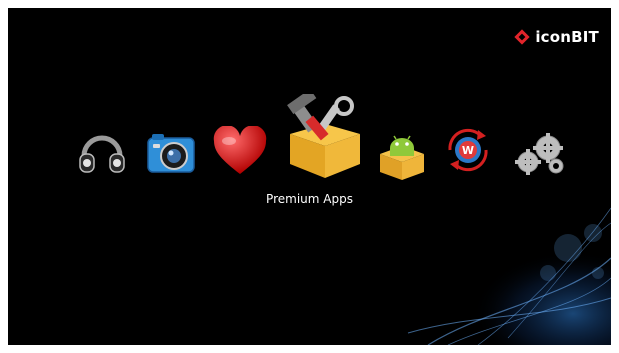  Describe the element at coordinates (539, 154) in the screenshot. I see `gears-settings-icon` at that location.